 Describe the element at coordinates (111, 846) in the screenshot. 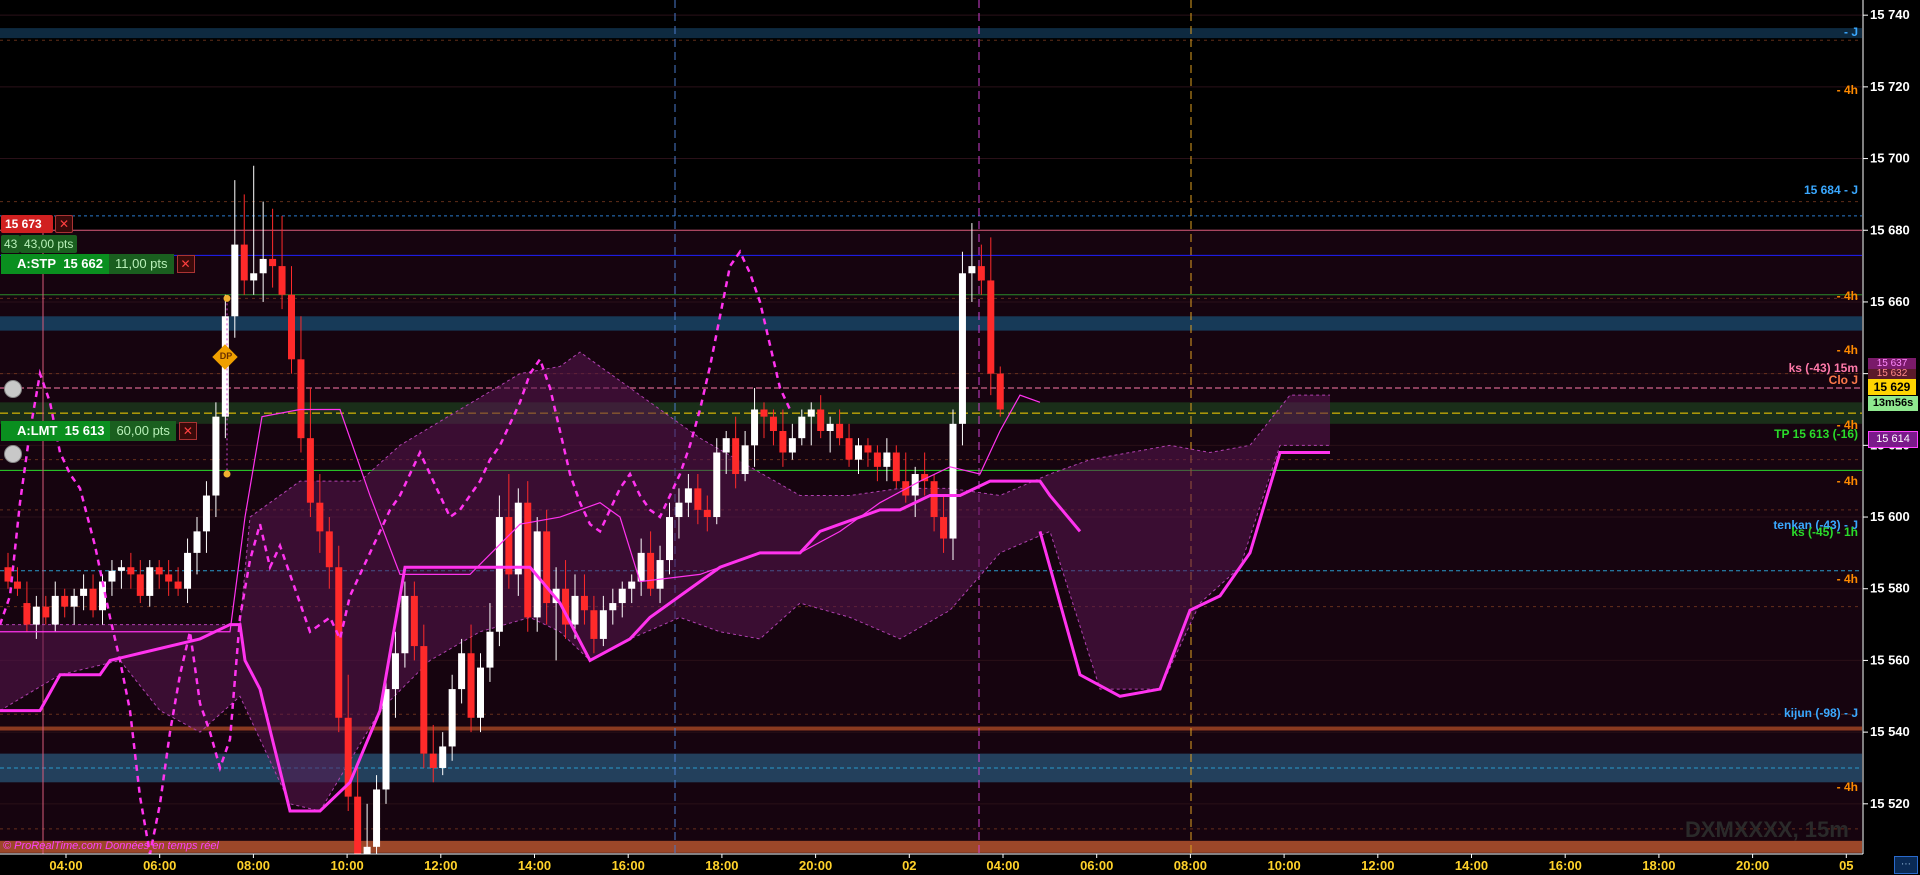

I see `source-note: © ProRealTime.com Données en temps réel` at that location.